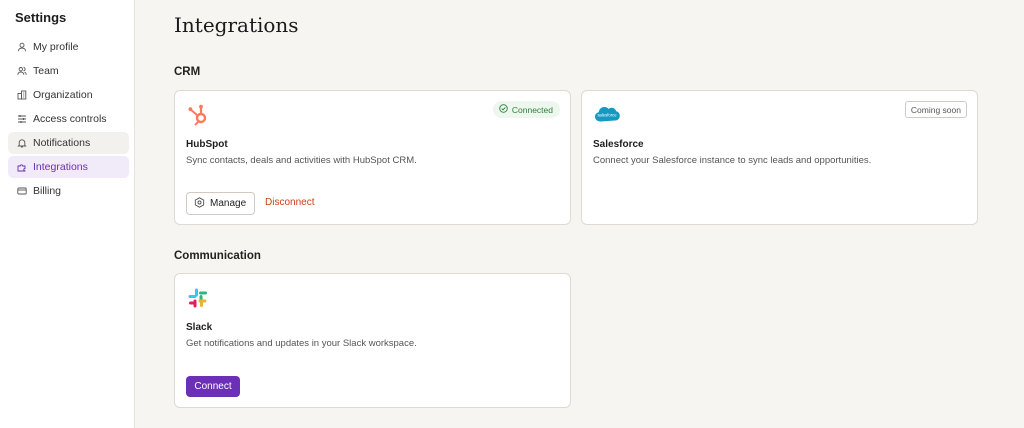 The height and width of the screenshot is (428, 1024). Describe the element at coordinates (228, 203) in the screenshot. I see `manage-button-label: Manage` at that location.